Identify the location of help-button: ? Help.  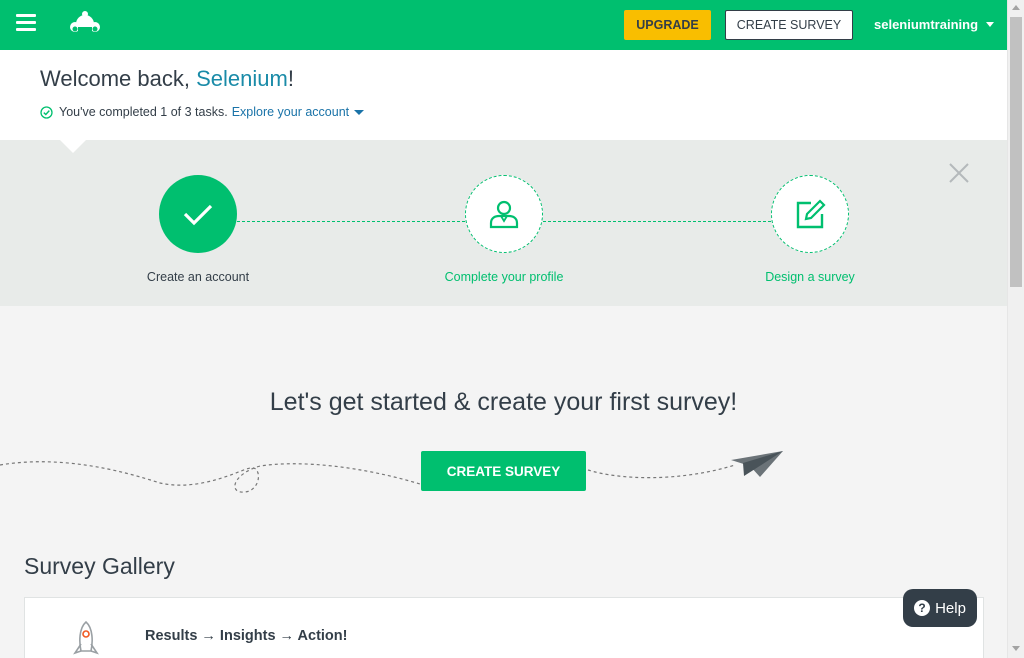
(940, 608).